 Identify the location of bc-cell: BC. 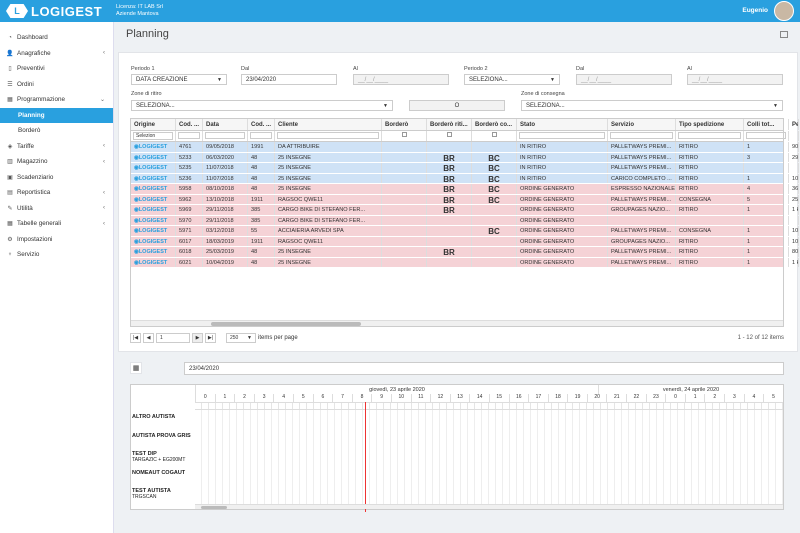
(494, 199).